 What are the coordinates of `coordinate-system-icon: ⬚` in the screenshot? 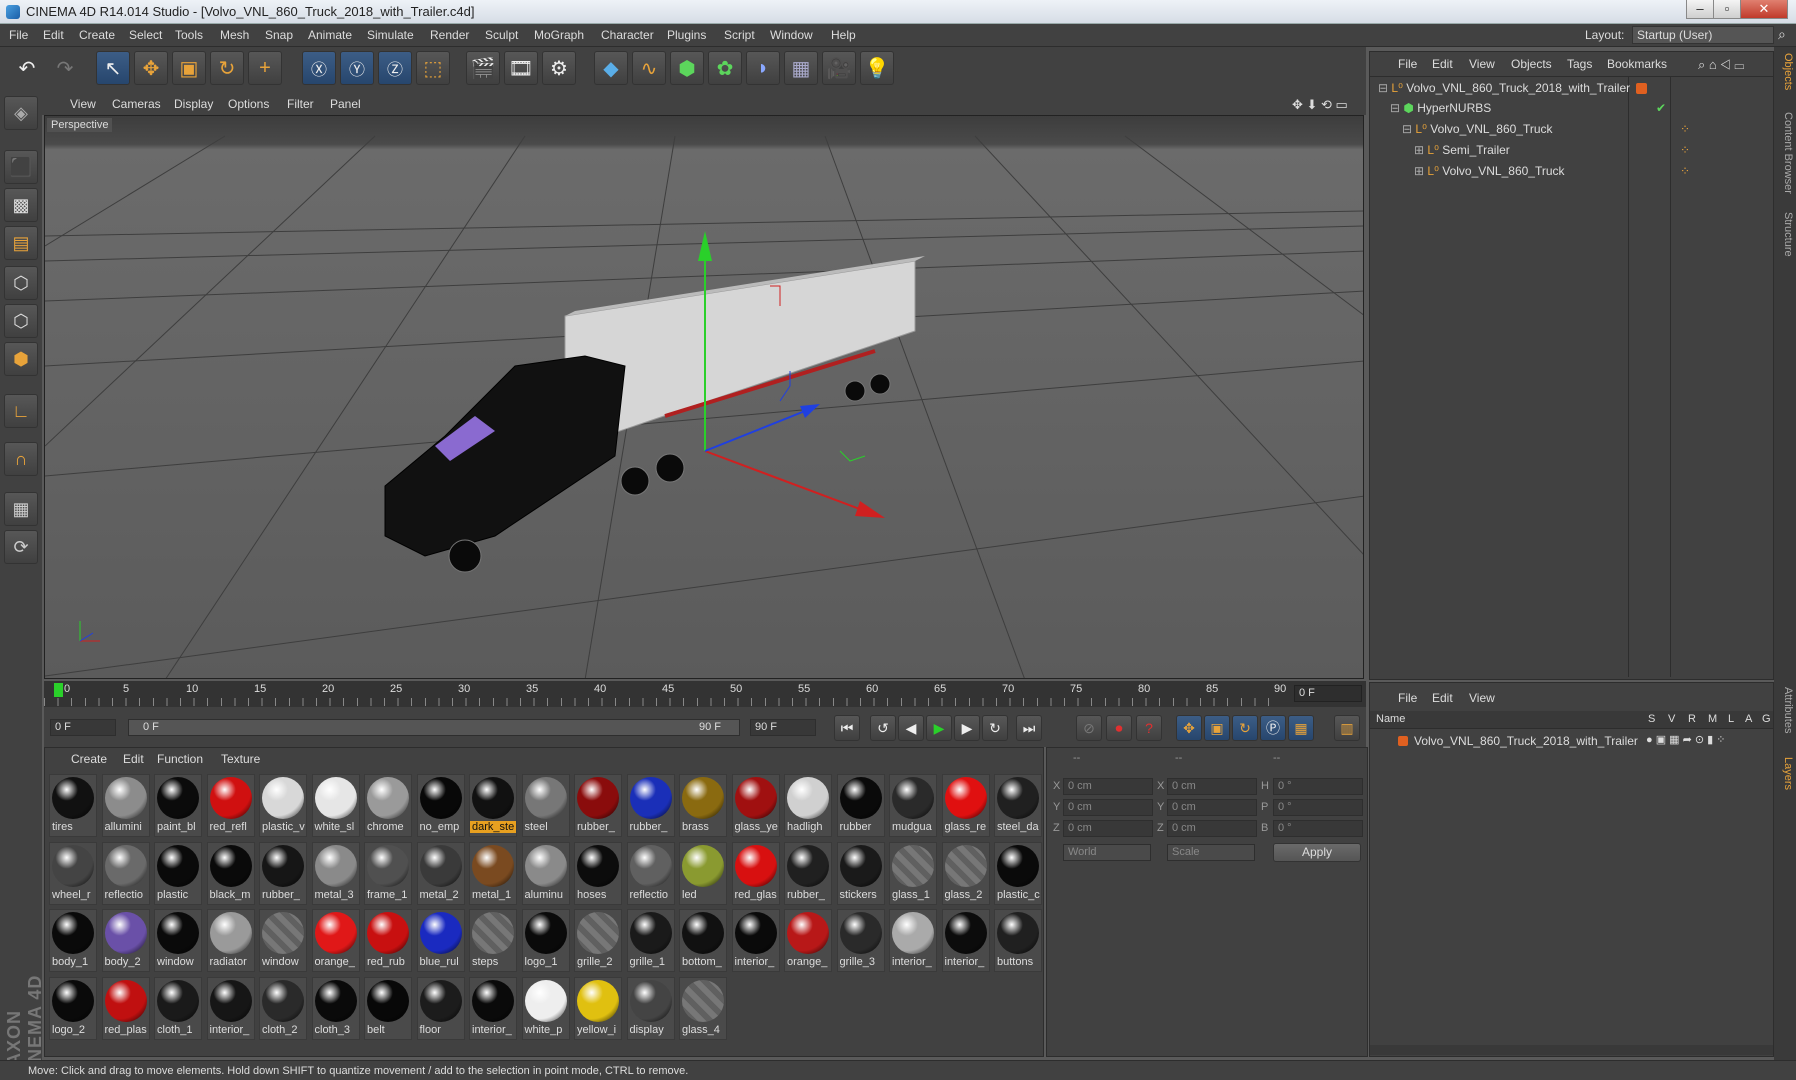 It's located at (433, 68).